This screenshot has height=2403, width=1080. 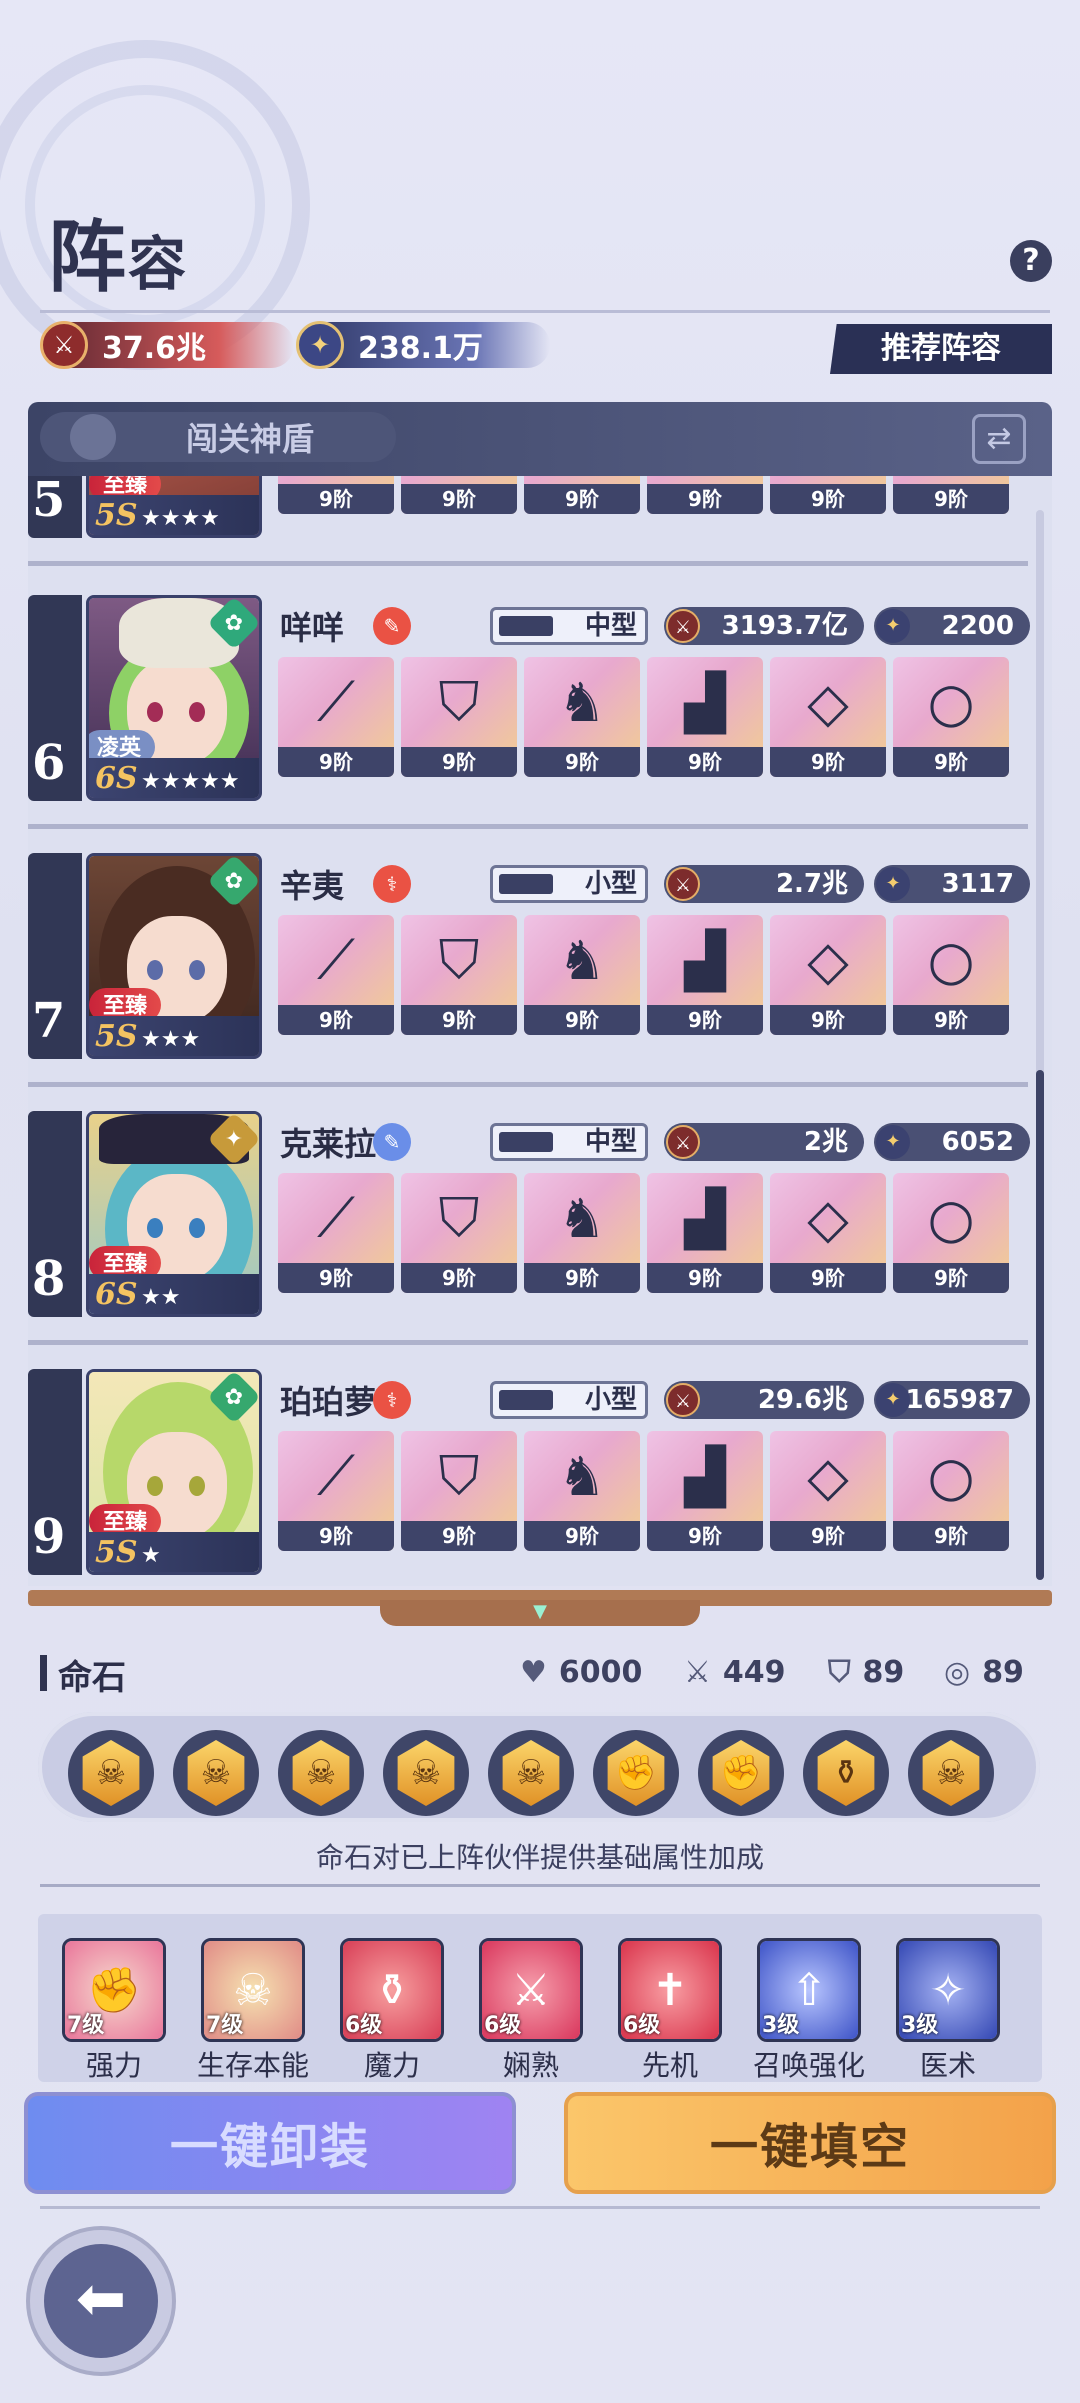 I want to click on hero-portrait: ✦ 至臻 6S ★★, so click(x=174, y=1214).